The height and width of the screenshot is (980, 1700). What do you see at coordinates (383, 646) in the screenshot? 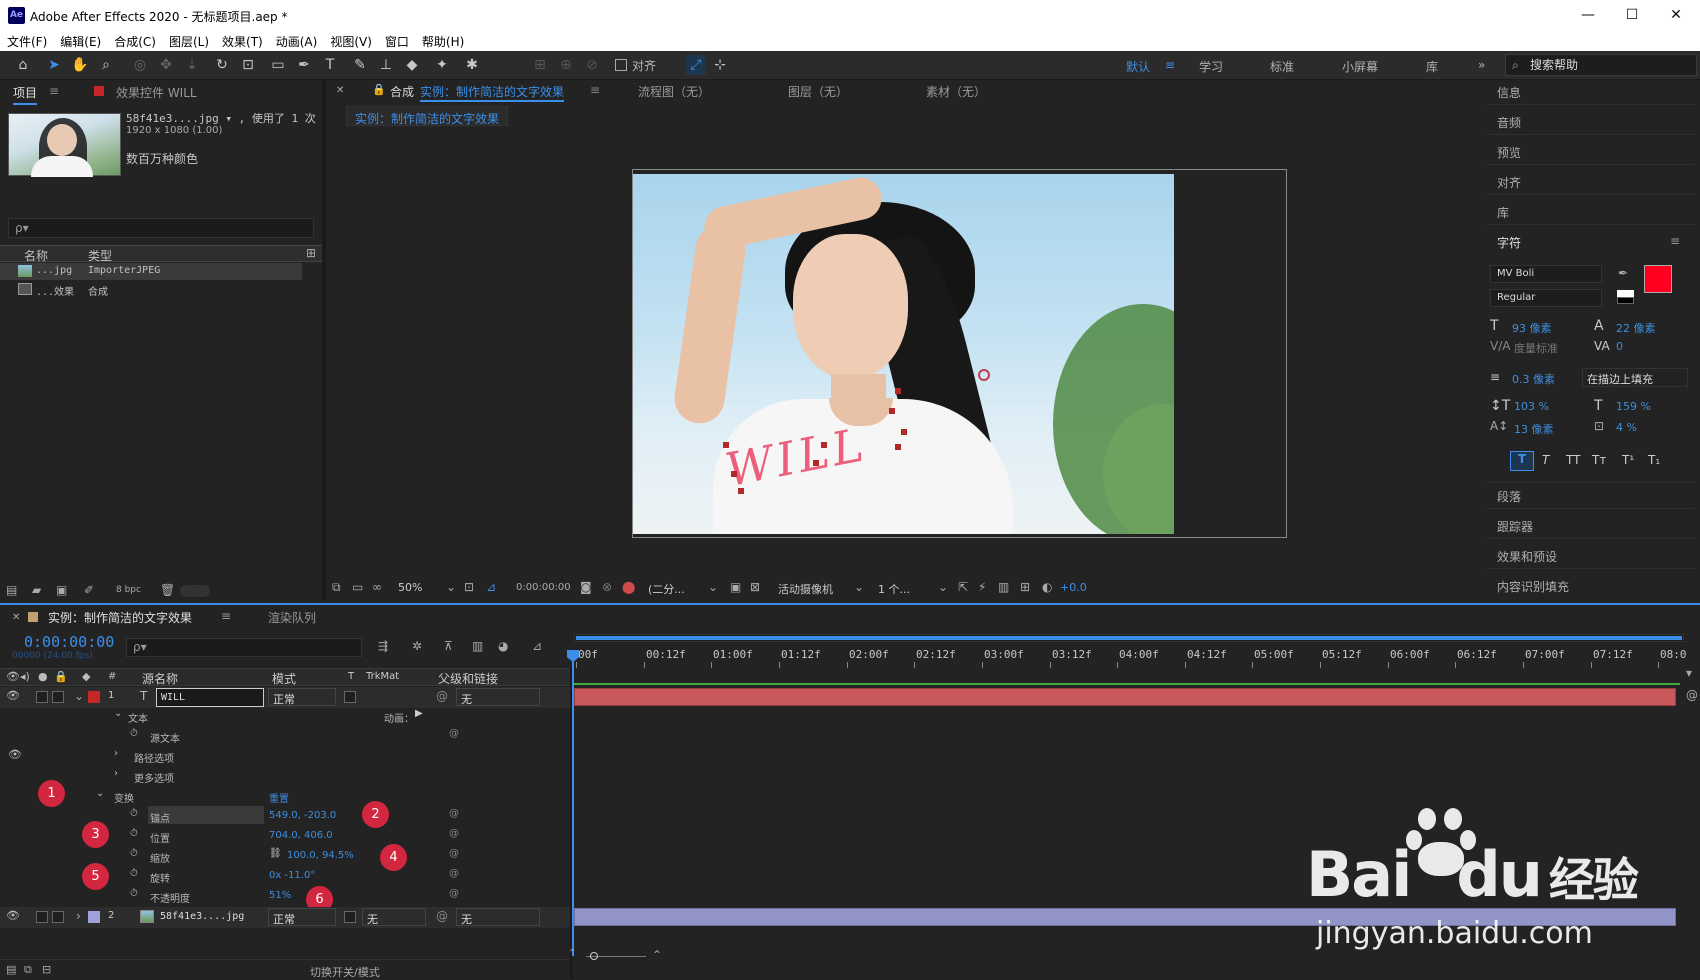
I see `comp-flowchart-icon: ⇶` at bounding box center [383, 646].